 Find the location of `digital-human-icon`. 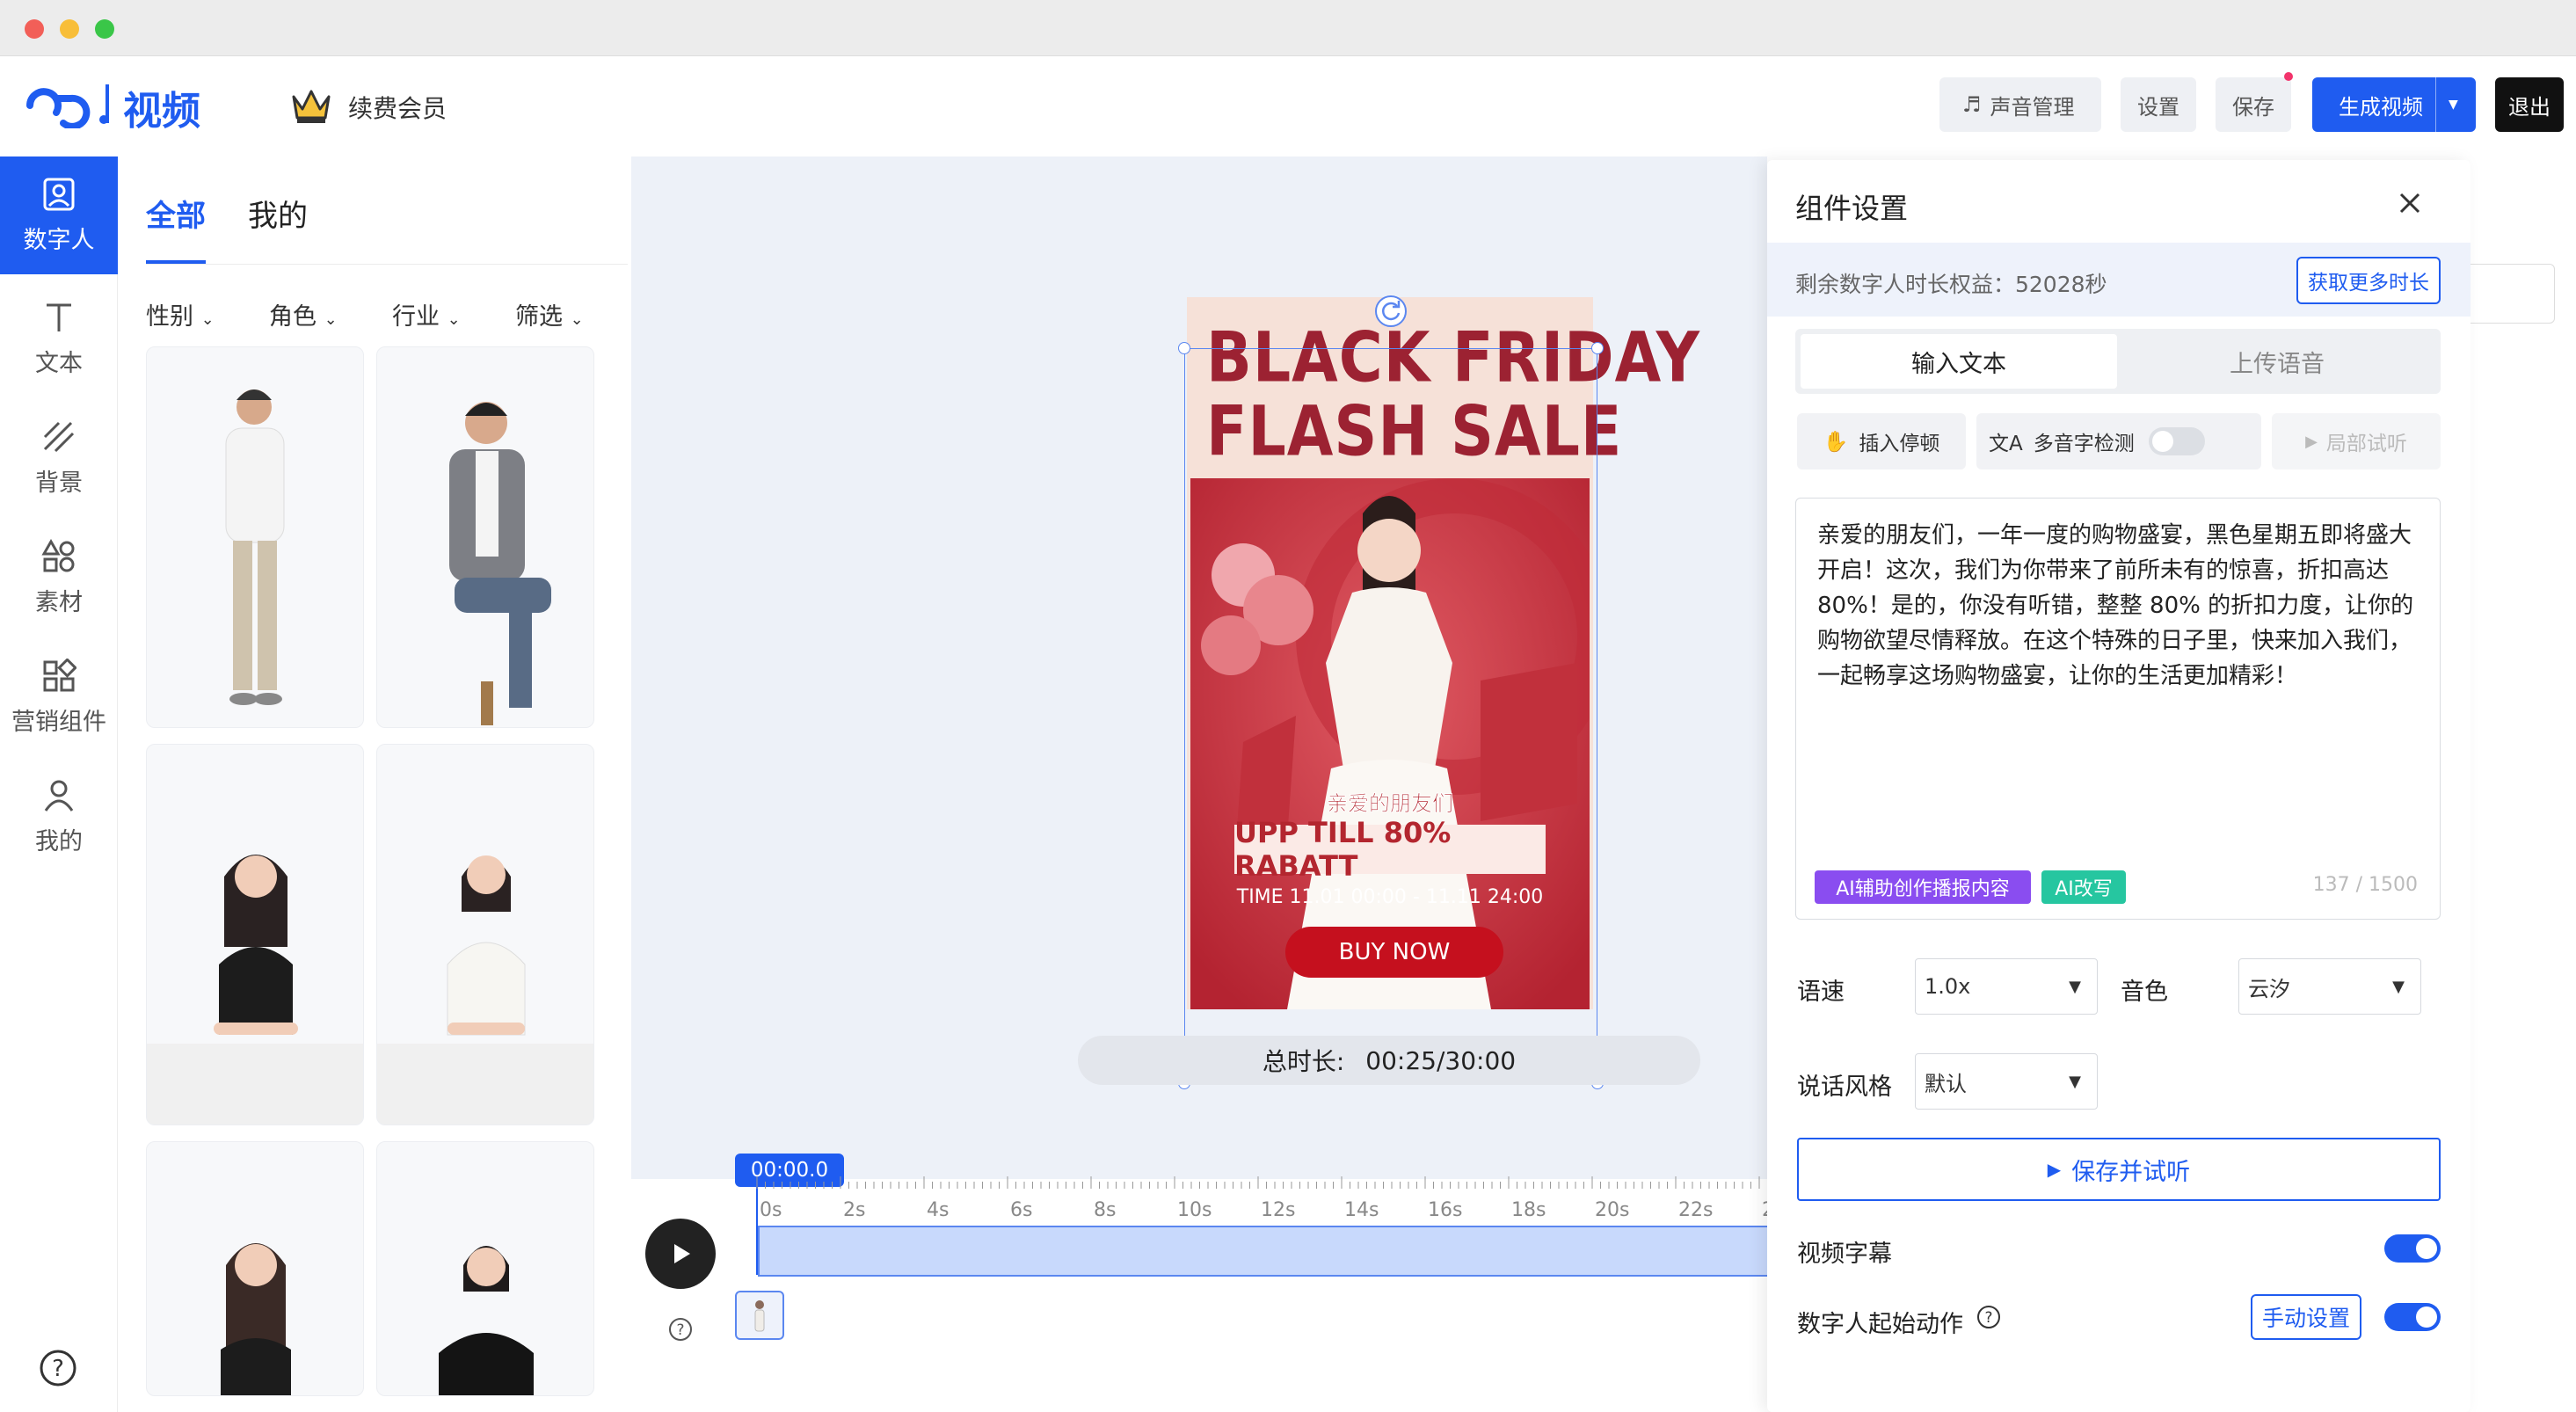

digital-human-icon is located at coordinates (59, 194).